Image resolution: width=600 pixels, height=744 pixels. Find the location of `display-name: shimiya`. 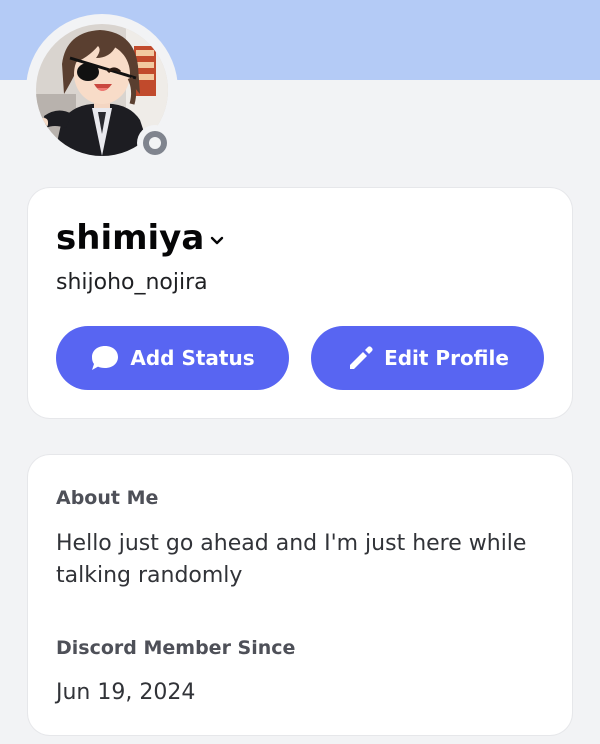

display-name: shimiya is located at coordinates (130, 238).